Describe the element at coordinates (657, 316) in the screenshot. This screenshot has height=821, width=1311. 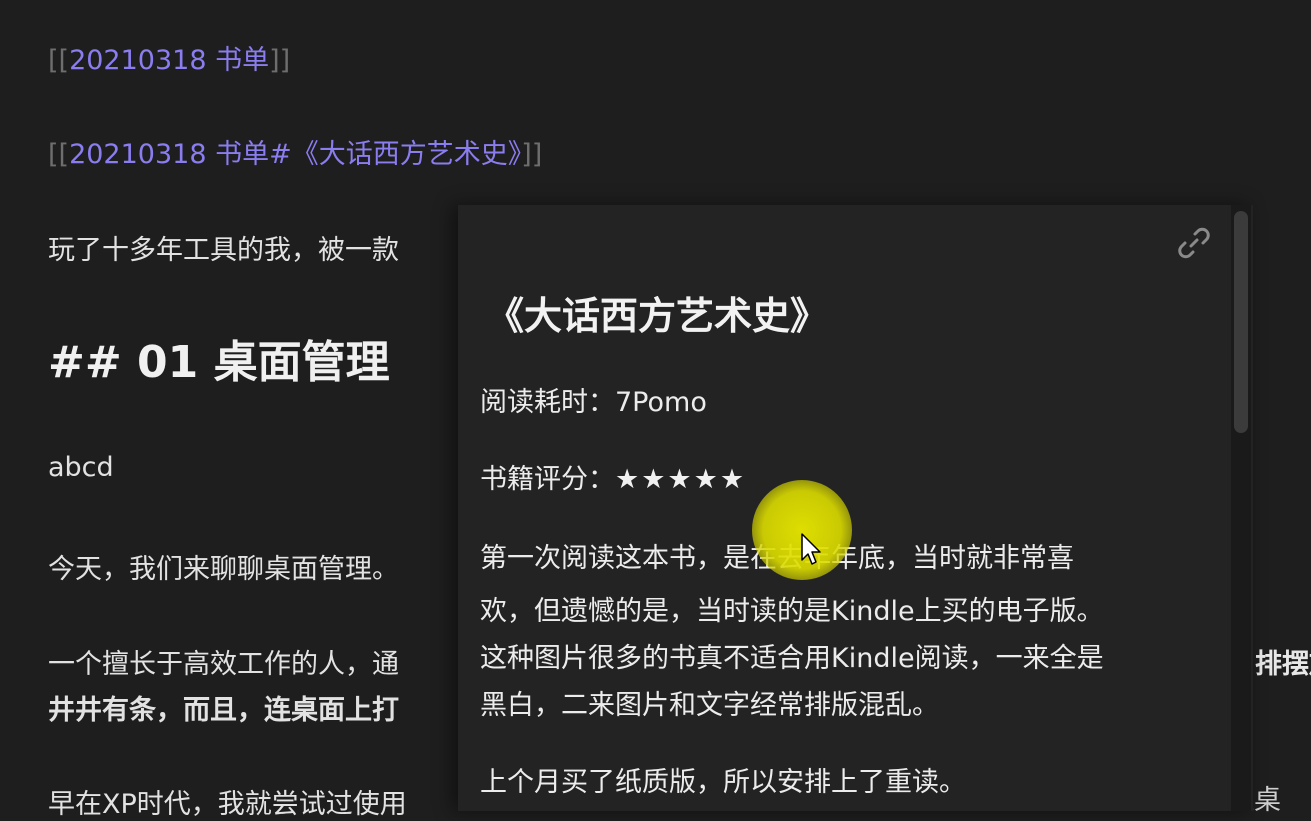
I see `popover-title: 《大话西方艺术史》` at that location.